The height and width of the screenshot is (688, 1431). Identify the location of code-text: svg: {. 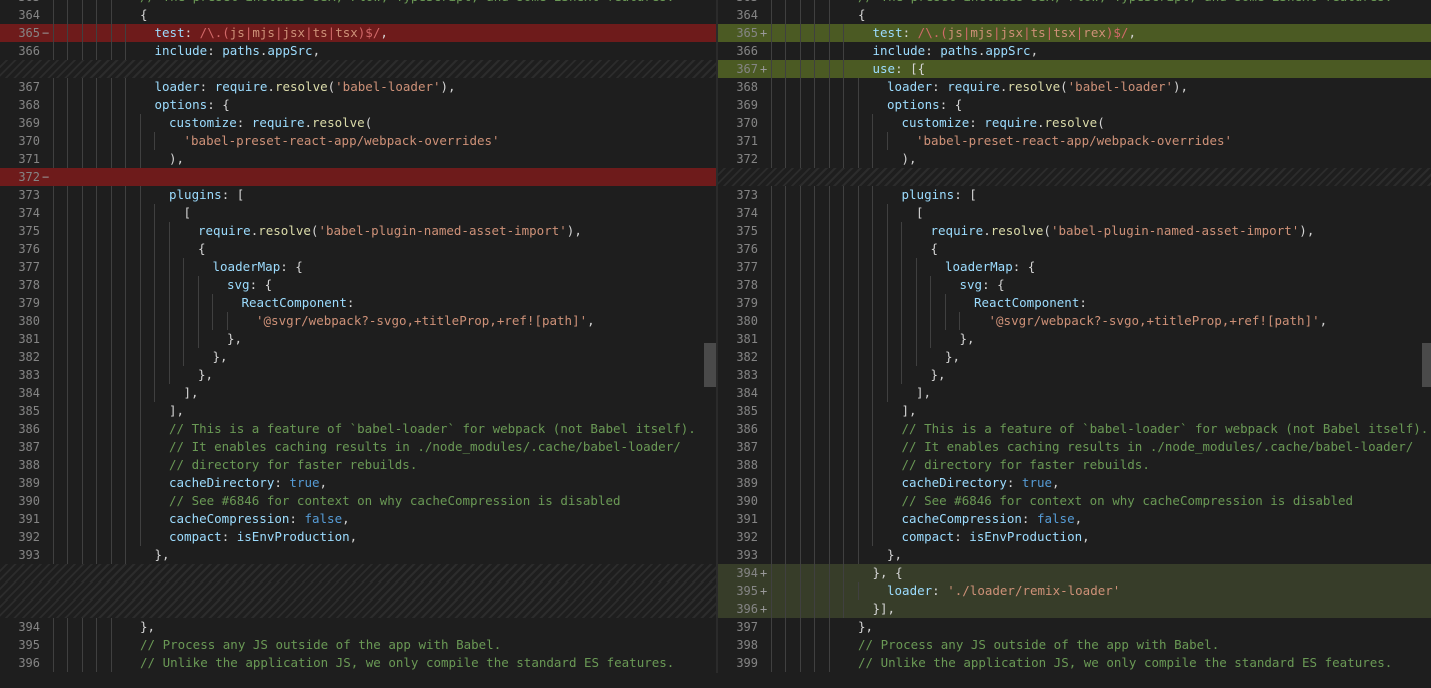
(249, 285).